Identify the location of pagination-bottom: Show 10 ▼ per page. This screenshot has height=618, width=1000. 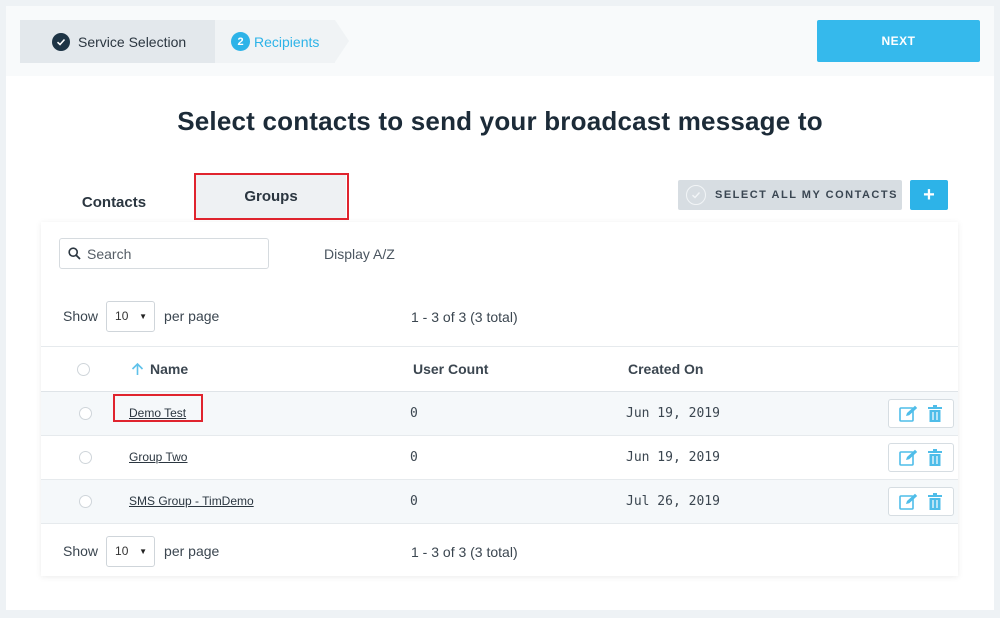
(141, 551).